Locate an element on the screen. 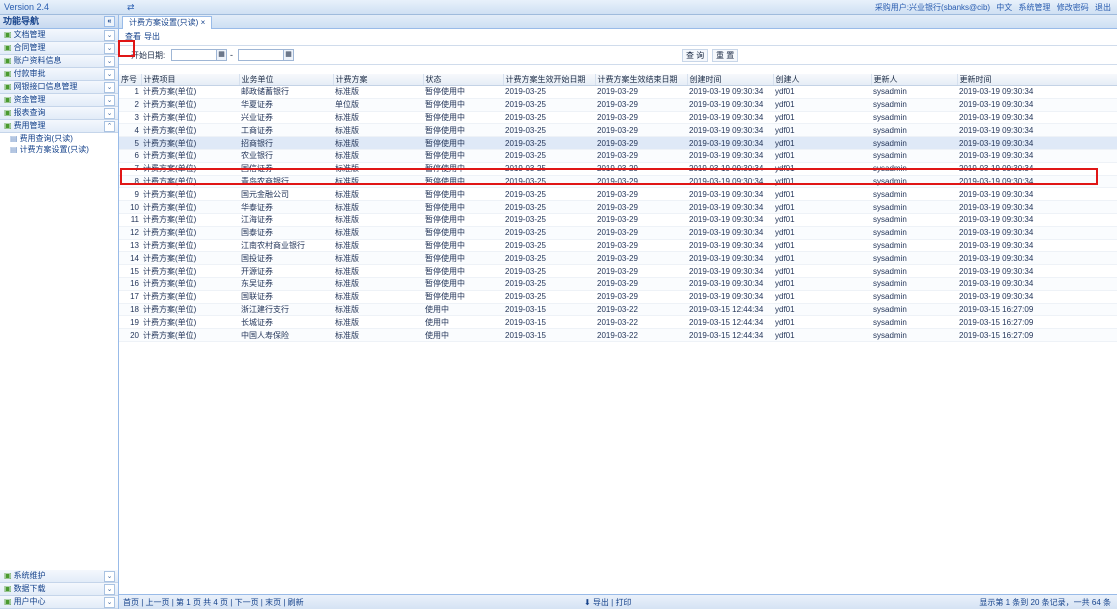 This screenshot has height=609, width=1117. sidebar-item-reports: ▣ 报表查询 ⌄ is located at coordinates (59, 113).